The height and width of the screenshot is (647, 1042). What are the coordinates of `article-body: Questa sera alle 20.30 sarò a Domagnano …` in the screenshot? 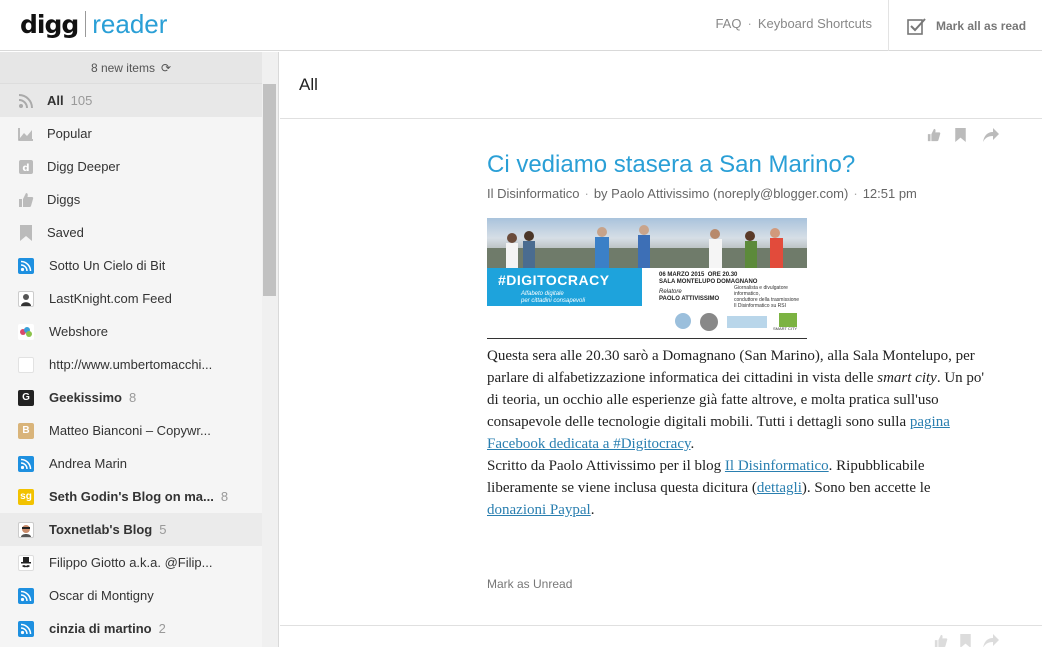 It's located at (739, 433).